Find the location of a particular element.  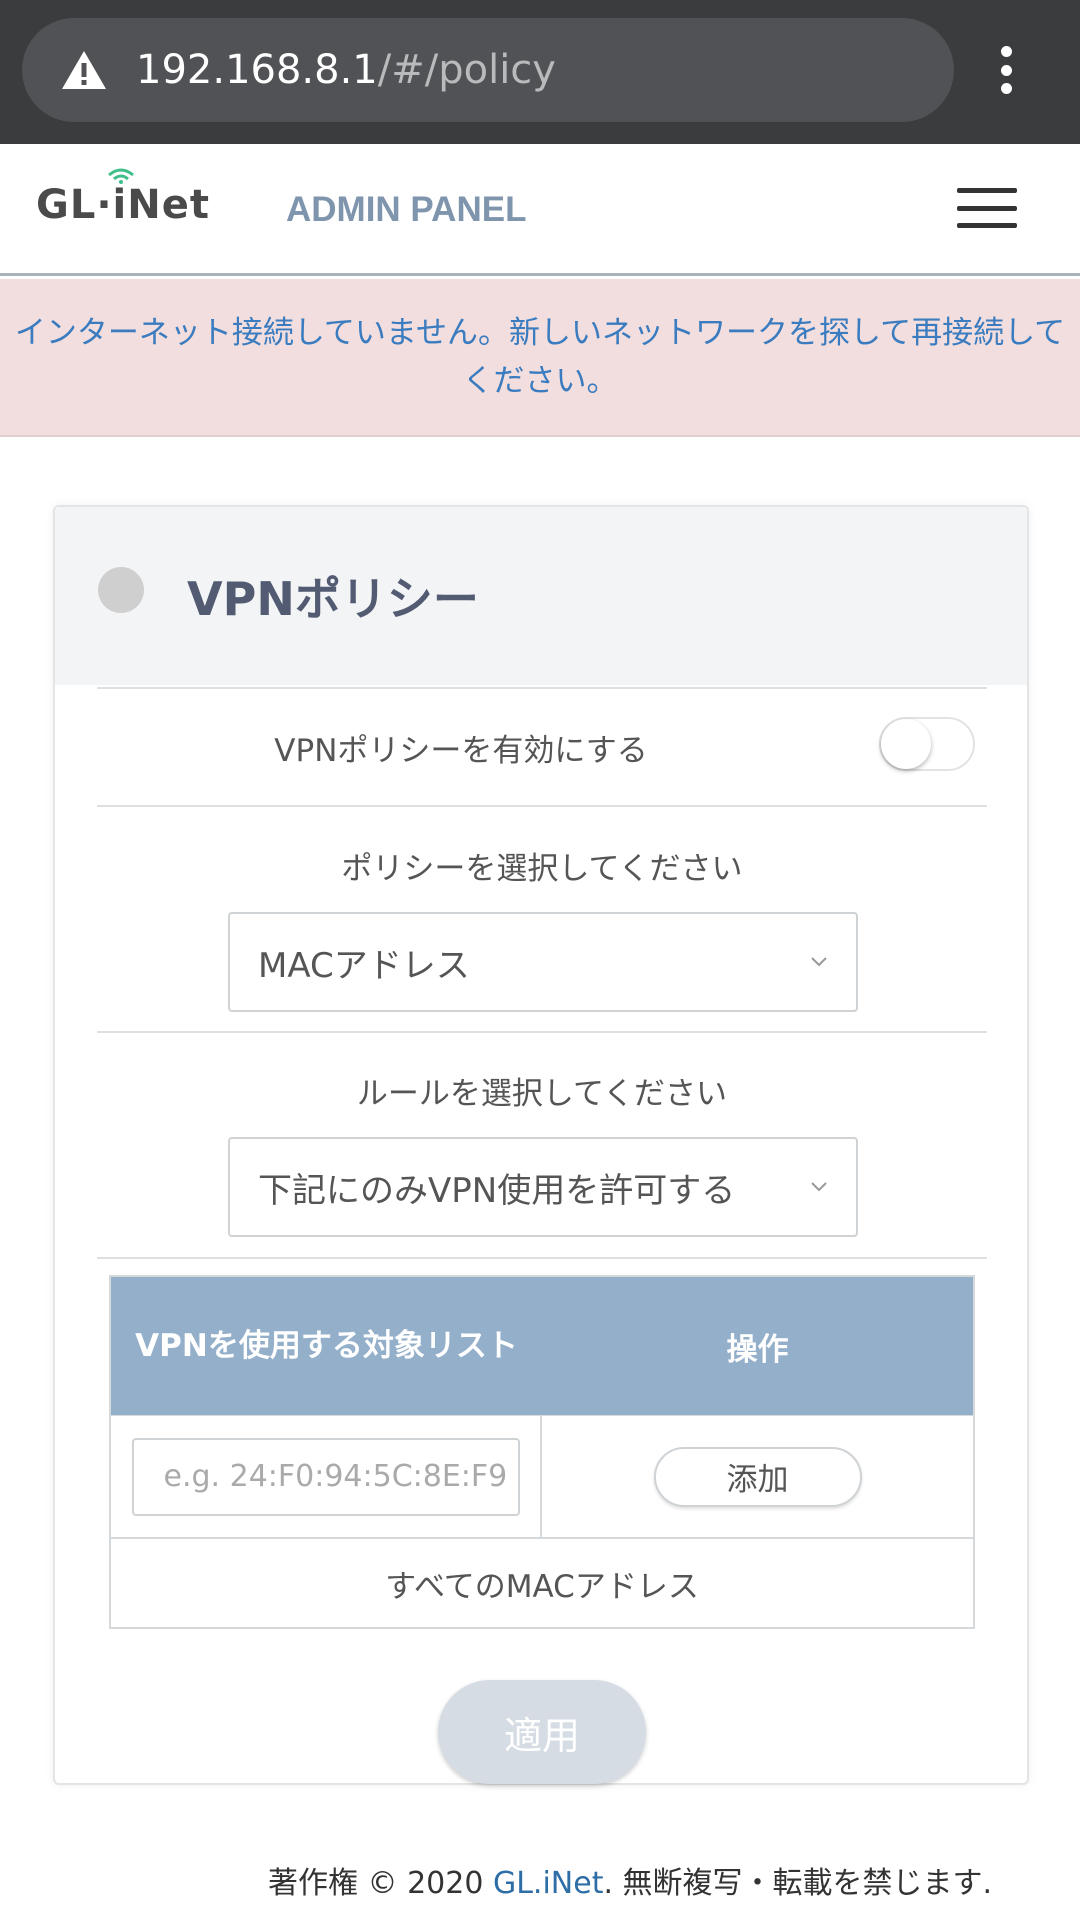

url-text: 192.168.8.1/#/policy is located at coordinates (346, 70).